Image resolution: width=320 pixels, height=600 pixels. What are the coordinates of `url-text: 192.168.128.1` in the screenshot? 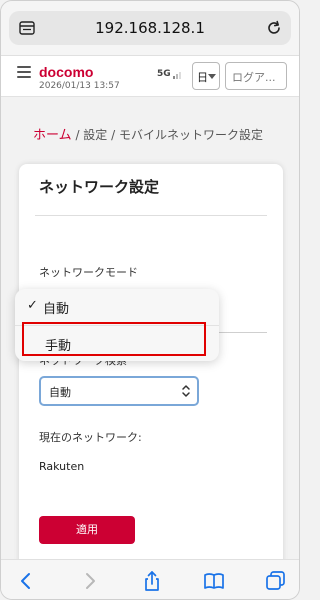 It's located at (150, 28).